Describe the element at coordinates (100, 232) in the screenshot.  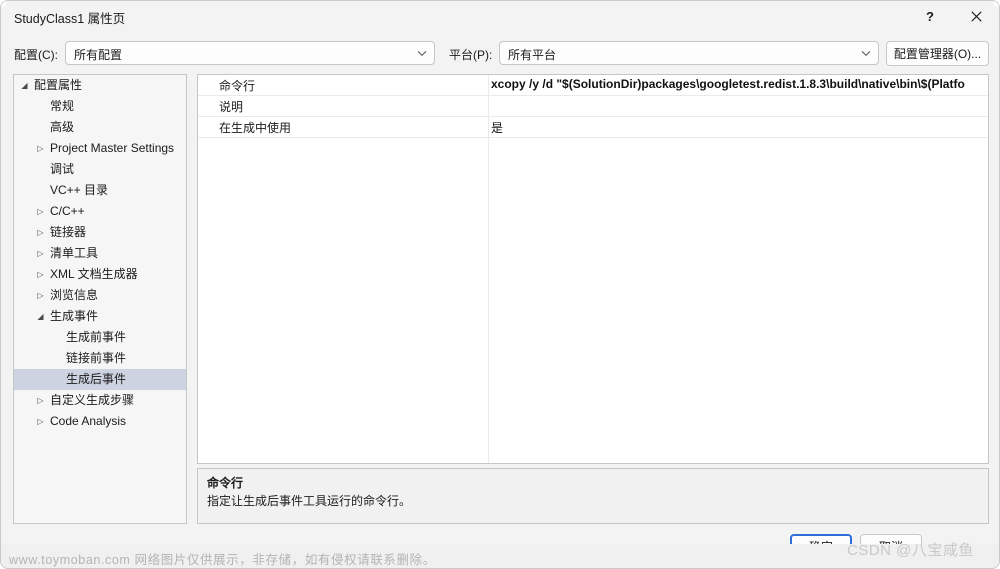
I see `tree-item: ▷ 链接器` at that location.